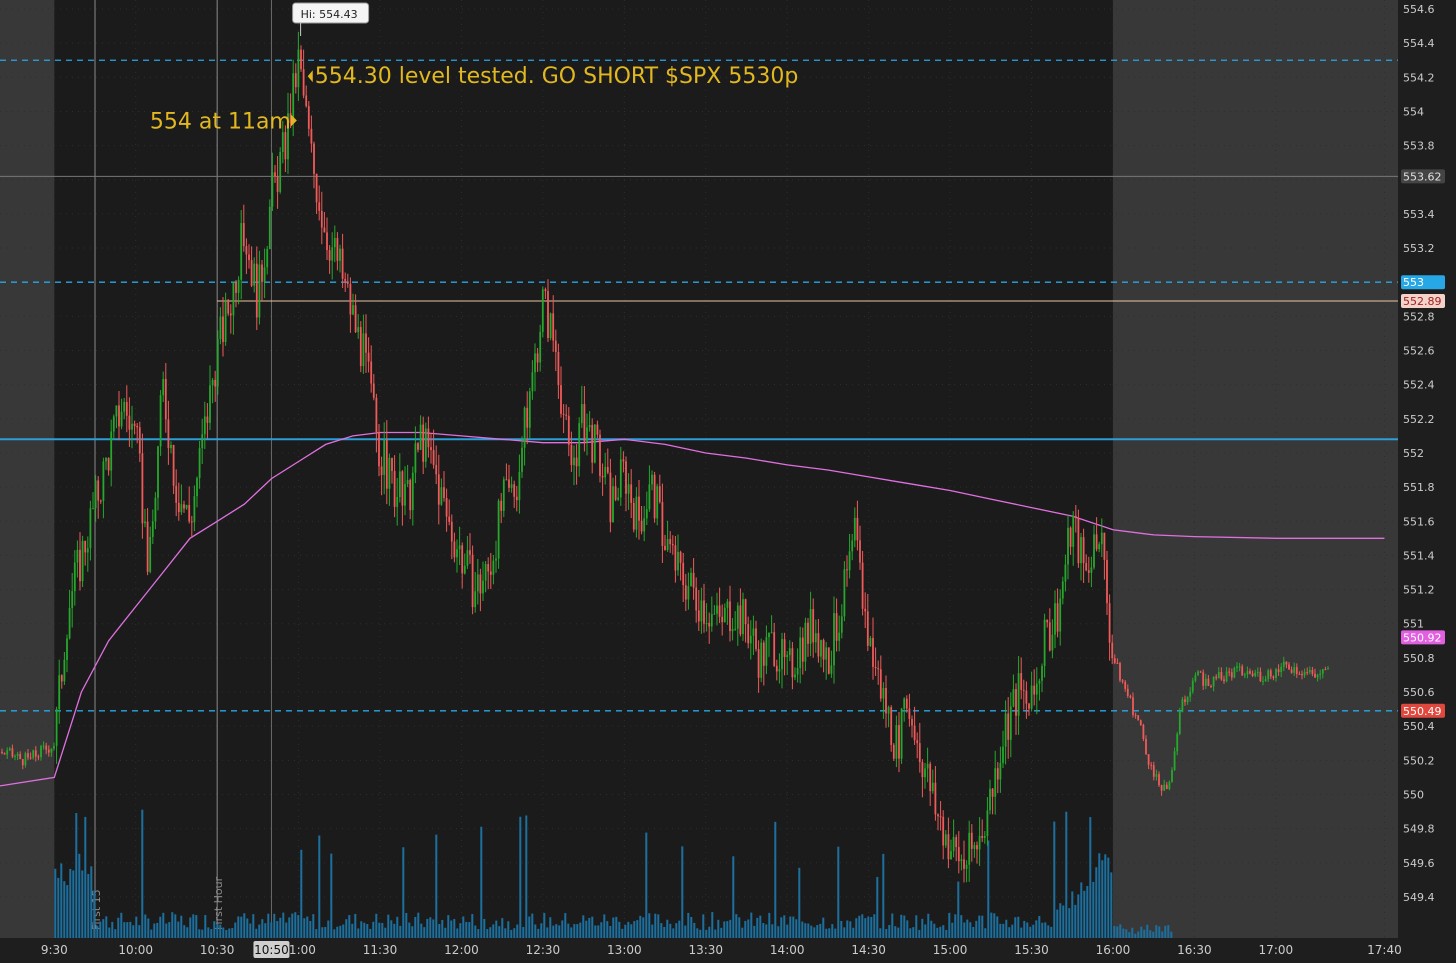 This screenshot has height=963, width=1456. Describe the element at coordinates (1419, 726) in the screenshot. I see `price-tick-label: 550.4` at that location.